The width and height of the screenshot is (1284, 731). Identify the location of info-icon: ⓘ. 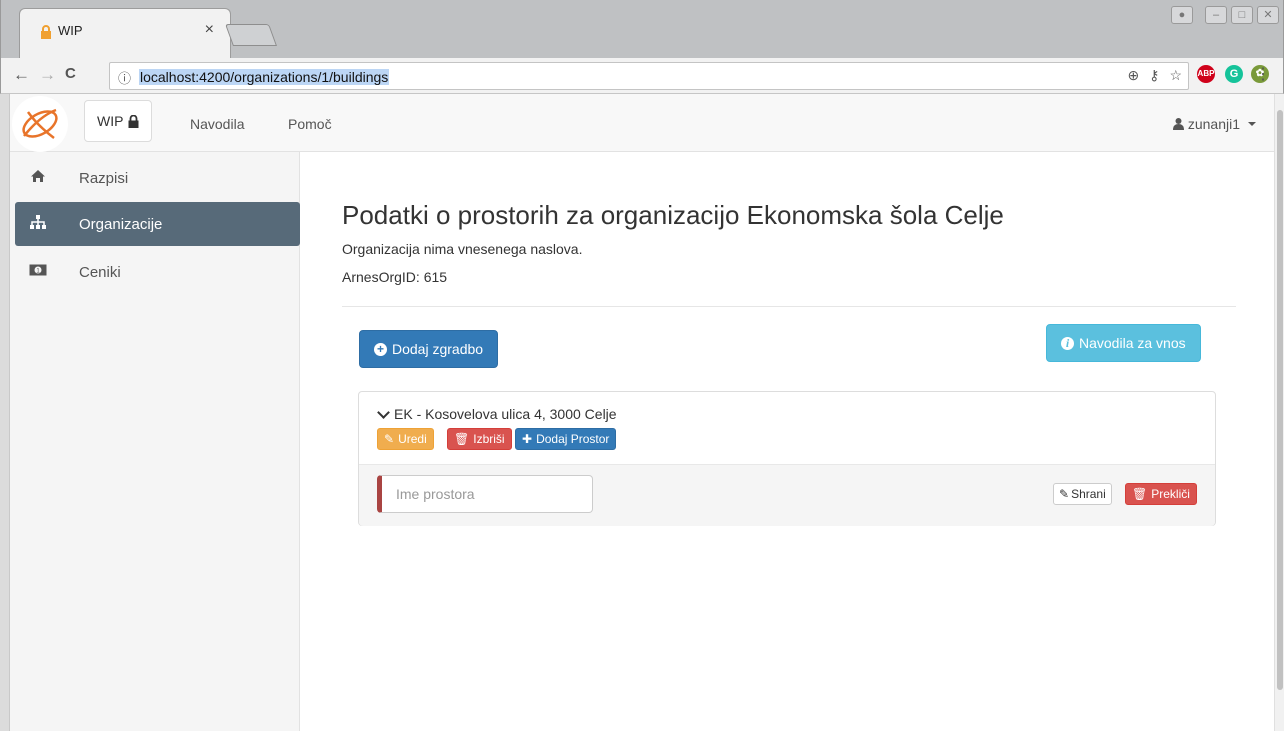
(124, 77).